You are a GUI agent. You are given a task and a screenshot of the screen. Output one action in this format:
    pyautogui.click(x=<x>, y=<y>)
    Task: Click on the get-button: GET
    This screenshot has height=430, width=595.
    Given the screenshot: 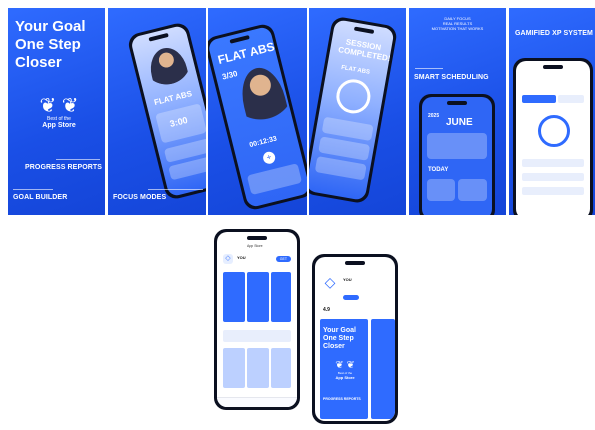 What is the action you would take?
    pyautogui.click(x=283, y=259)
    